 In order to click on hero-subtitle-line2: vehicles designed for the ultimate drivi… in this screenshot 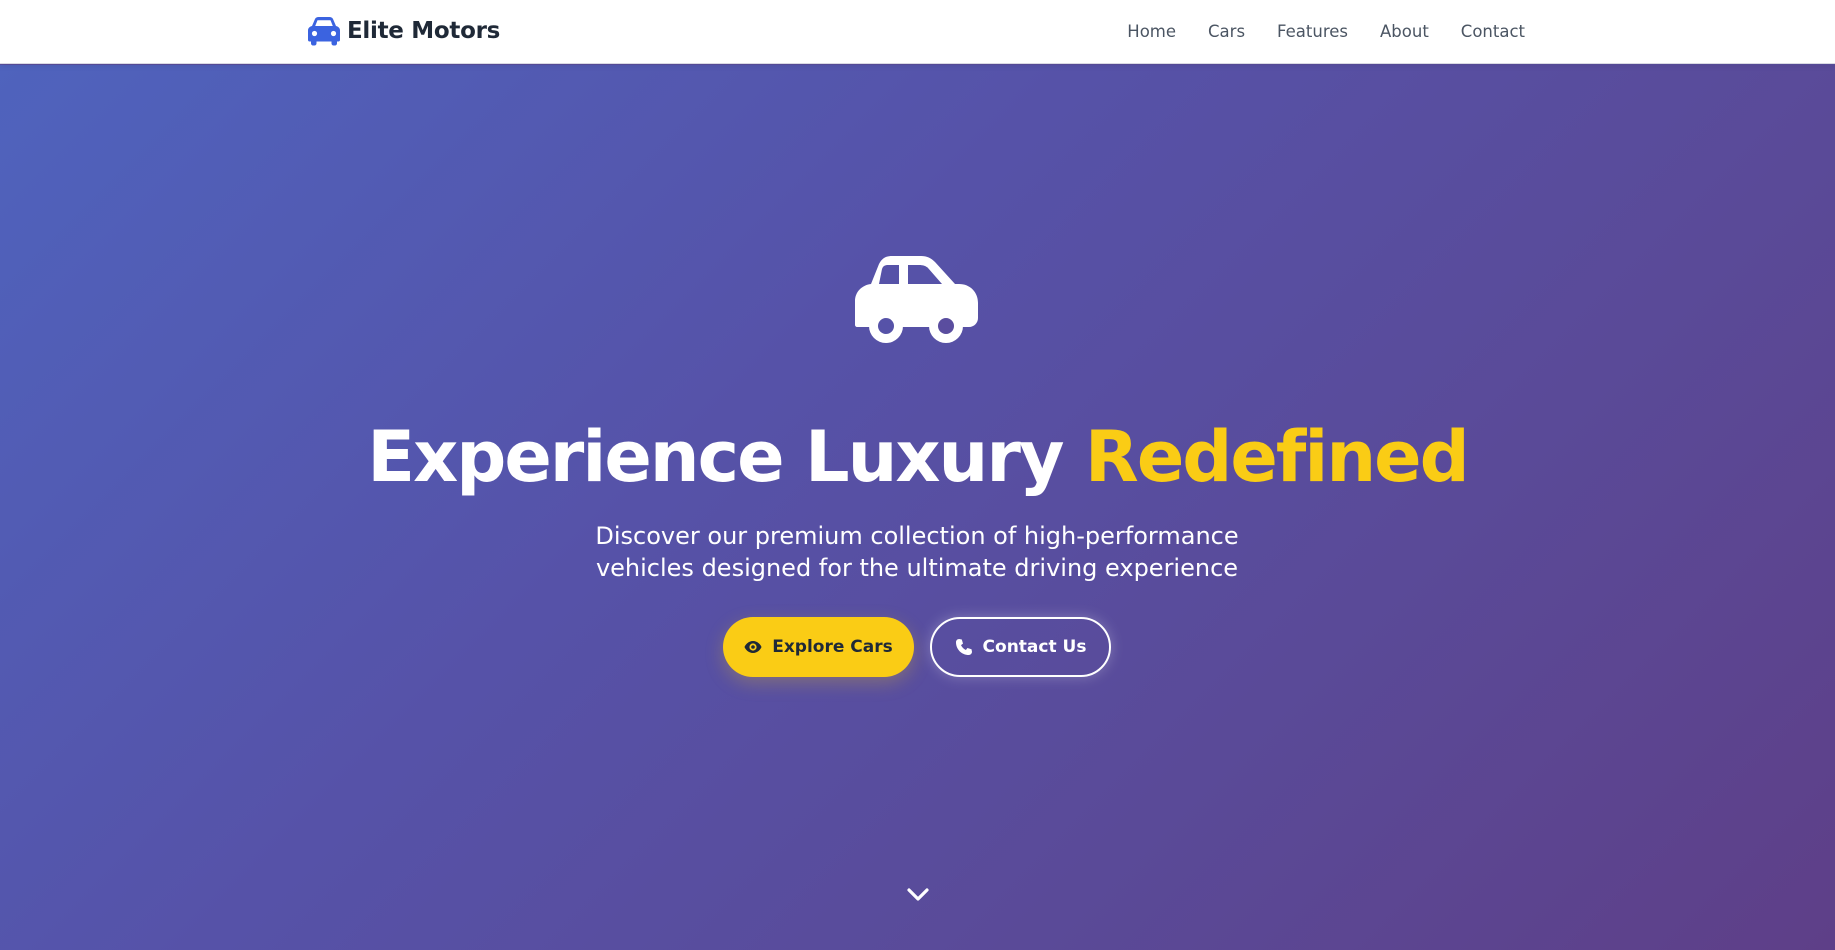, I will do `click(917, 568)`.